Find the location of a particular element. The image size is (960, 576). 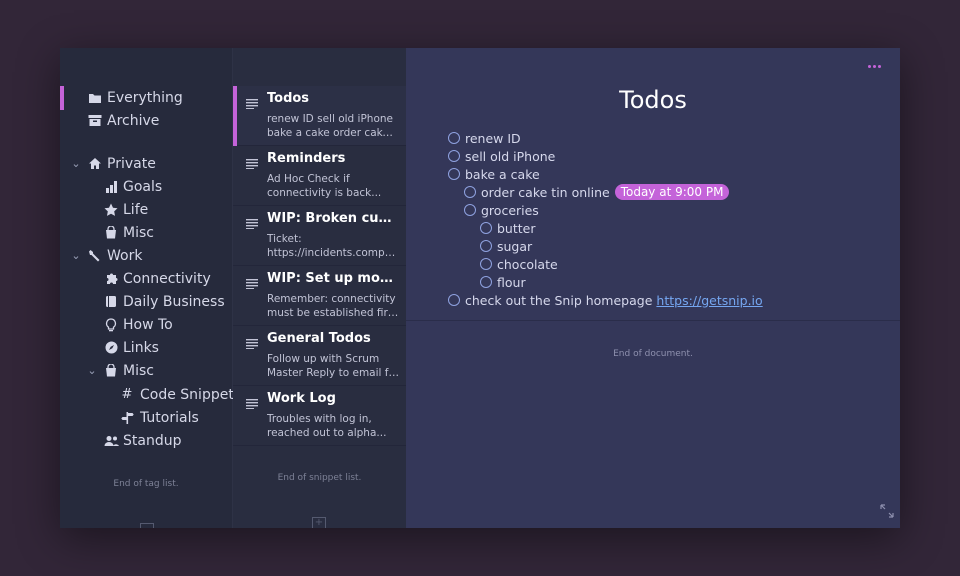

sidebar-item-misc: Misc is located at coordinates (146, 232).